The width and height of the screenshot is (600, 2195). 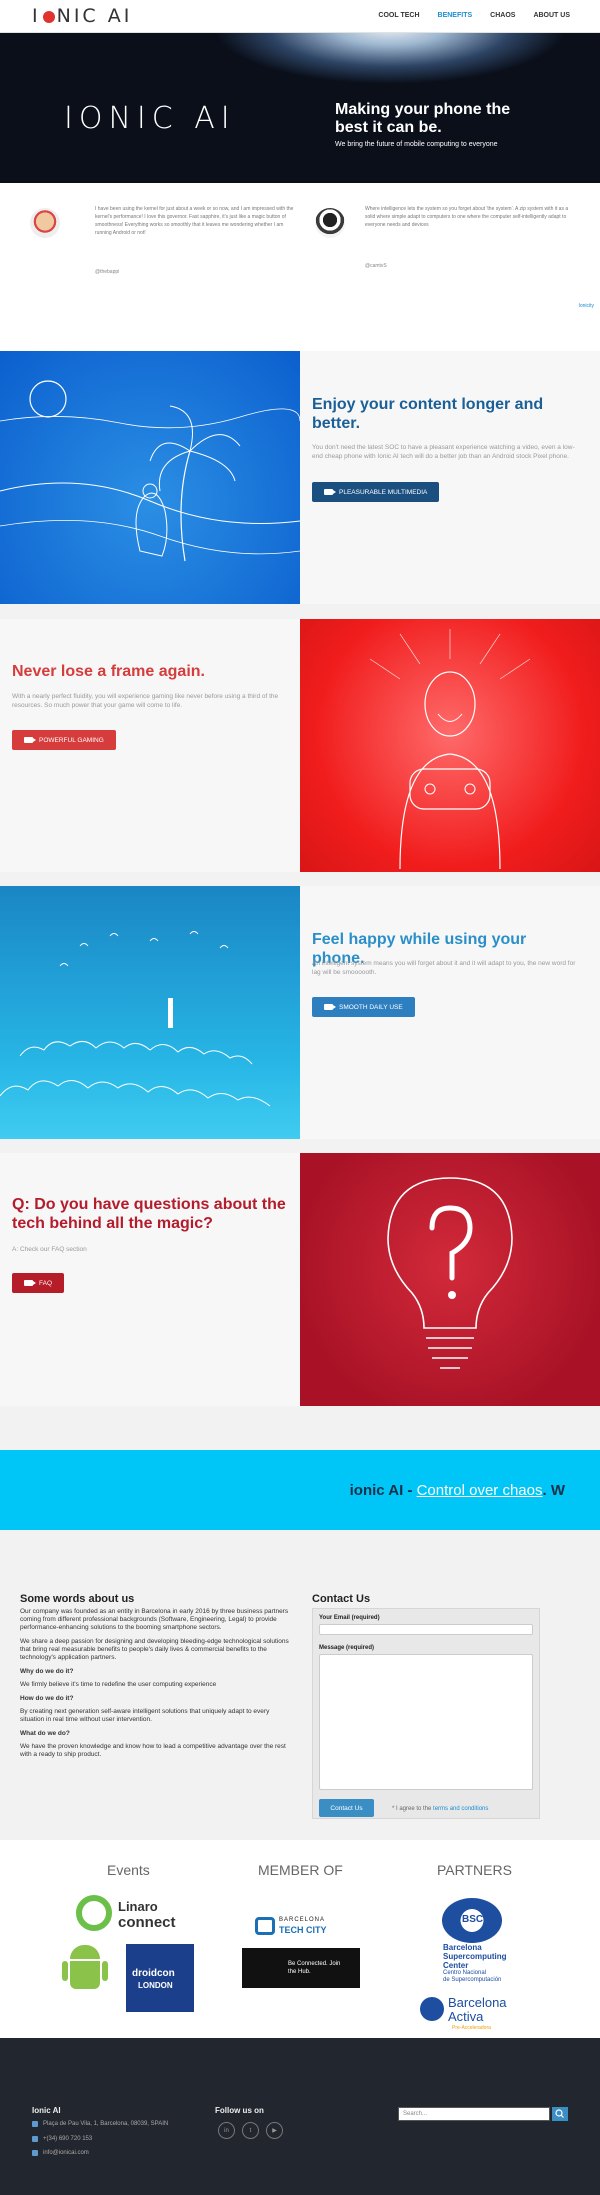 What do you see at coordinates (153, 1973) in the screenshot?
I see `droidcon-text: droidcon` at bounding box center [153, 1973].